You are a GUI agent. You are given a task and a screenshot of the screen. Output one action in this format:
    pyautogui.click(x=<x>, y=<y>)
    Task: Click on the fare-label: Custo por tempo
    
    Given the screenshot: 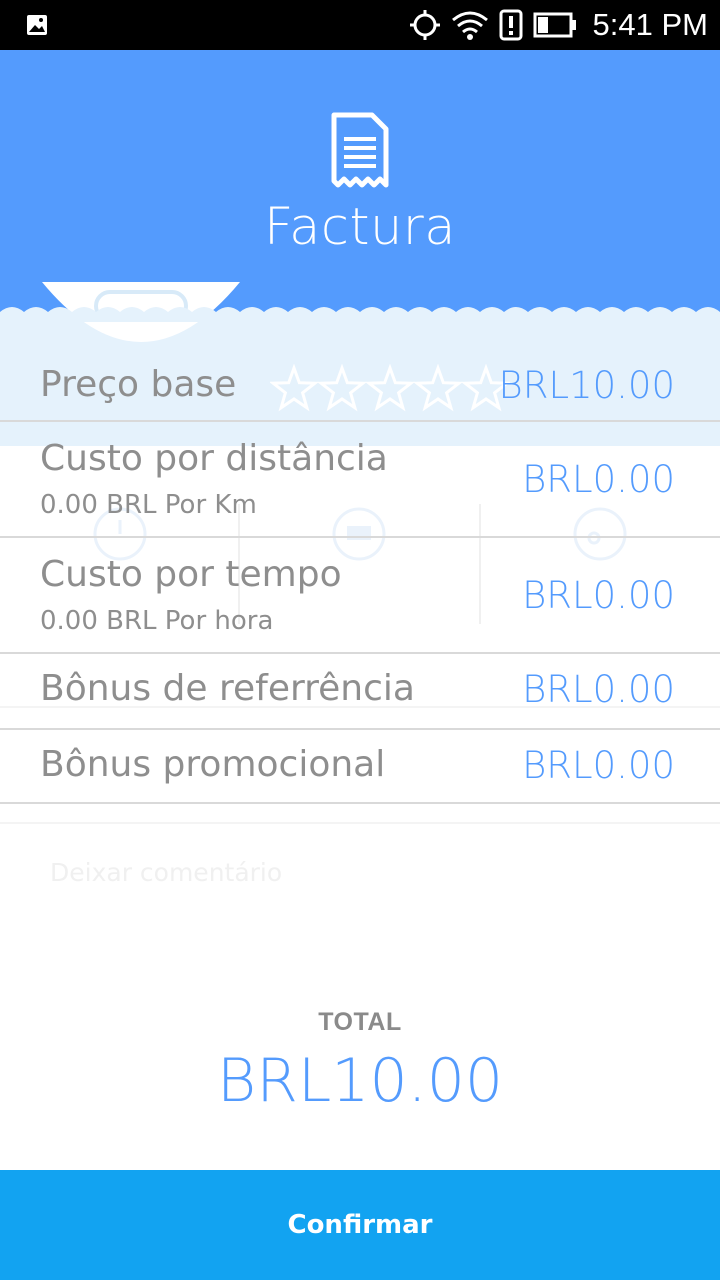 What is the action you would take?
    pyautogui.click(x=191, y=574)
    